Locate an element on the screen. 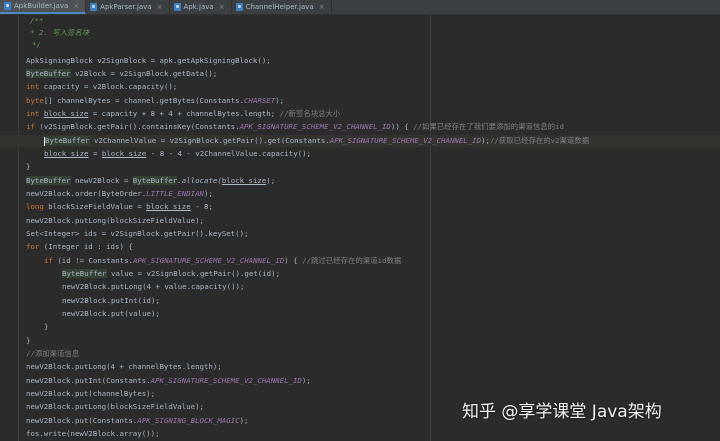 This screenshot has height=441, width=720. right-margin-guide is located at coordinates (430, 228).